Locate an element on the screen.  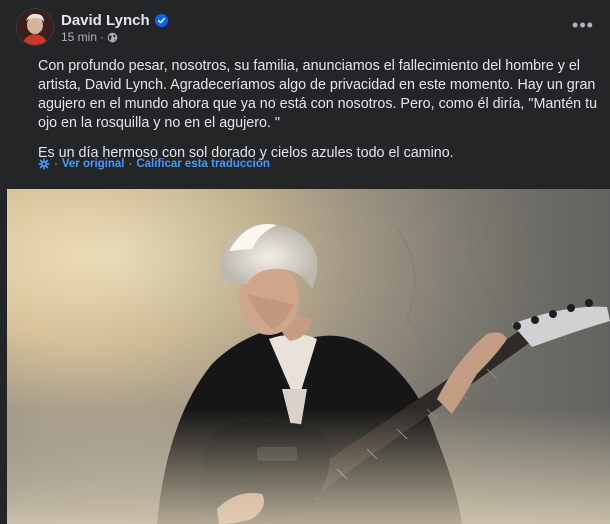
author-avatar is located at coordinates (35, 27).